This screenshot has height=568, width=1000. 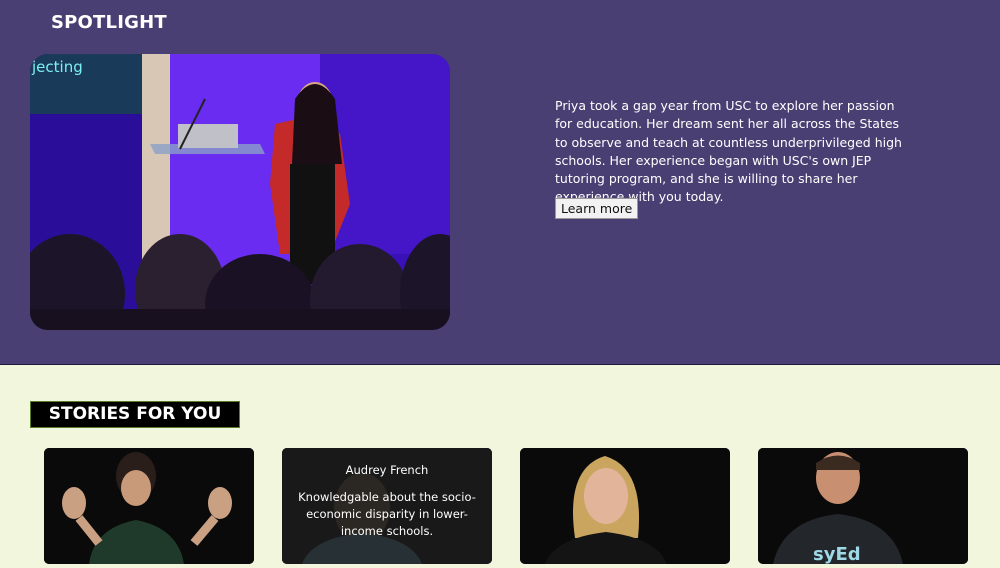 What do you see at coordinates (57, 67) in the screenshot?
I see `screen-text: jecting` at bounding box center [57, 67].